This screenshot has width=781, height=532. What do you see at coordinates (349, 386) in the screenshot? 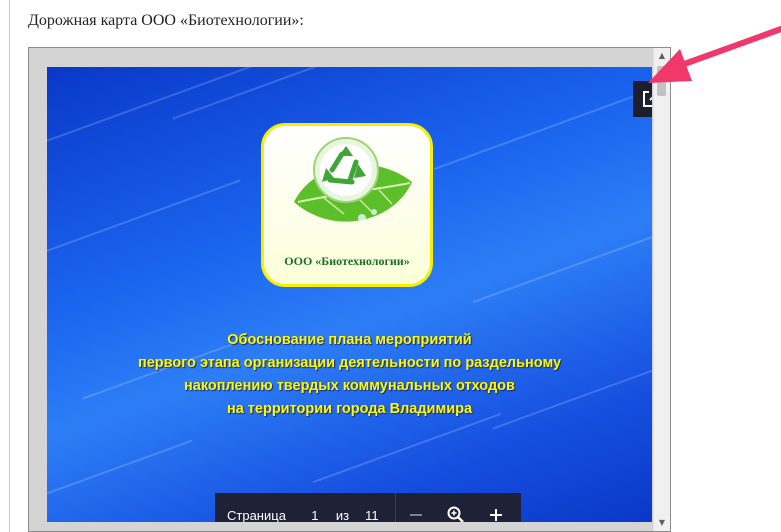
I see `slide-title-line: накоплению твердых коммунальных отходов` at bounding box center [349, 386].